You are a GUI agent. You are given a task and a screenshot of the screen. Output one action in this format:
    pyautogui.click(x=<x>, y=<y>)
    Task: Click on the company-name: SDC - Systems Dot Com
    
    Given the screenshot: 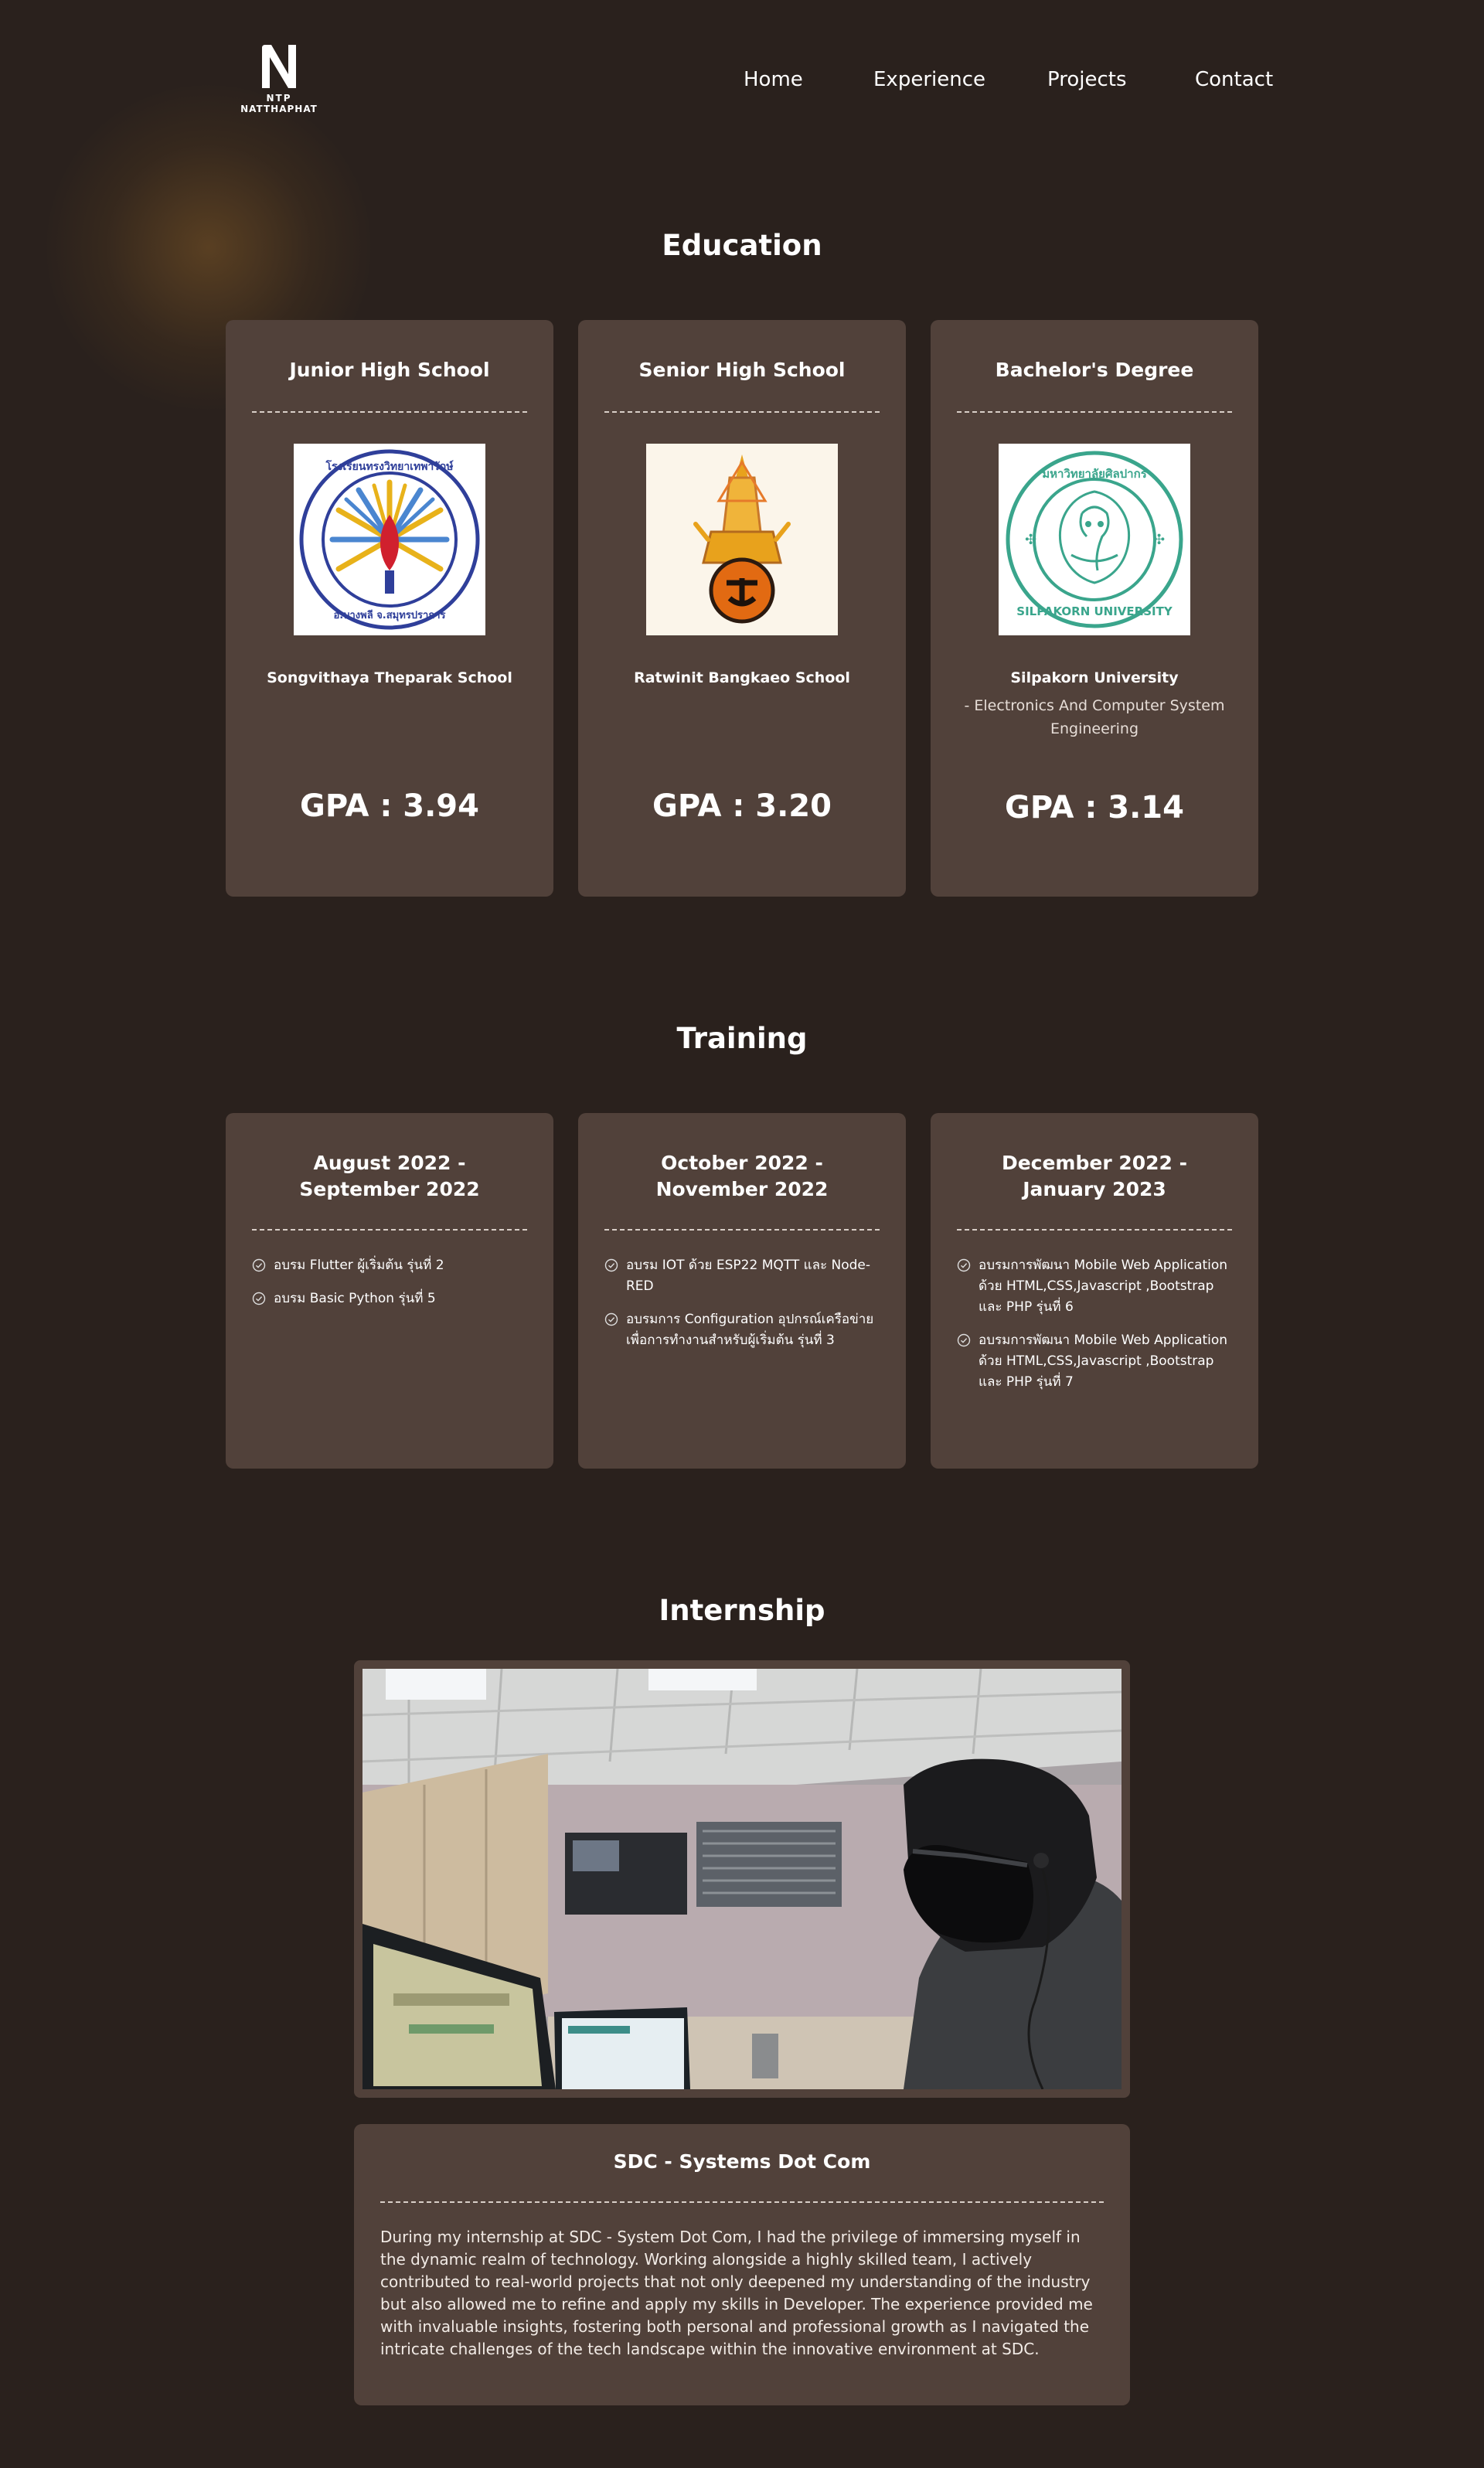 What is the action you would take?
    pyautogui.click(x=742, y=2161)
    